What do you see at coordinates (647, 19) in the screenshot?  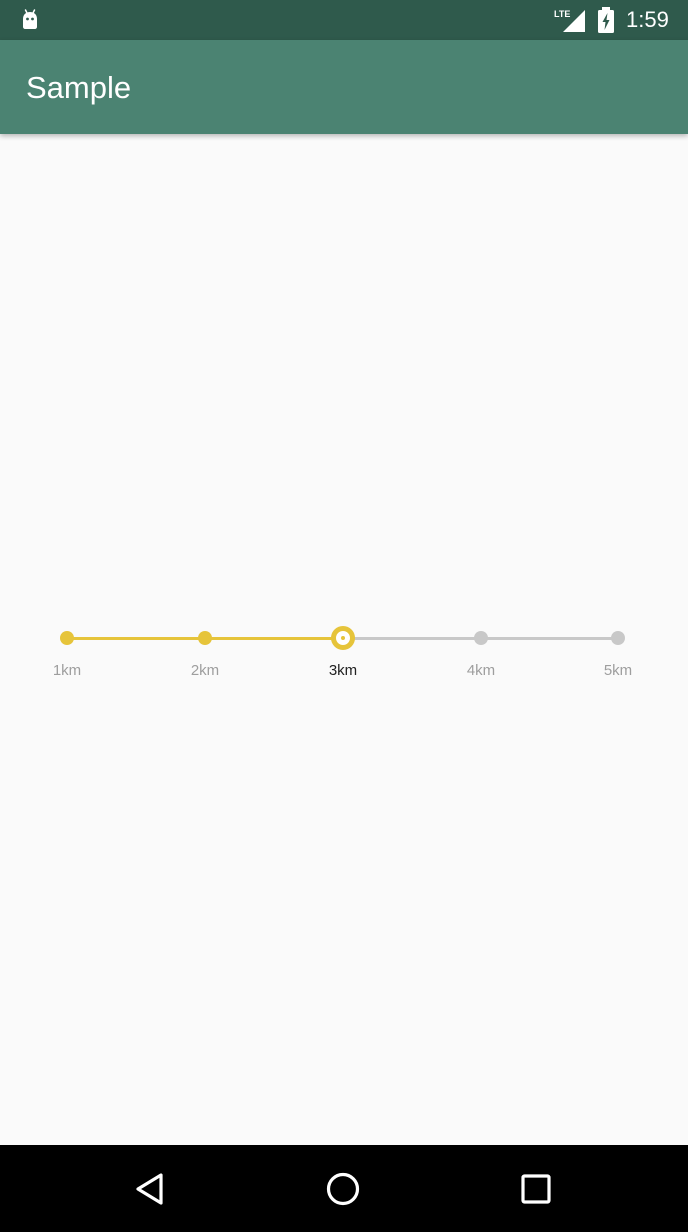 I see `clock: 1:59` at bounding box center [647, 19].